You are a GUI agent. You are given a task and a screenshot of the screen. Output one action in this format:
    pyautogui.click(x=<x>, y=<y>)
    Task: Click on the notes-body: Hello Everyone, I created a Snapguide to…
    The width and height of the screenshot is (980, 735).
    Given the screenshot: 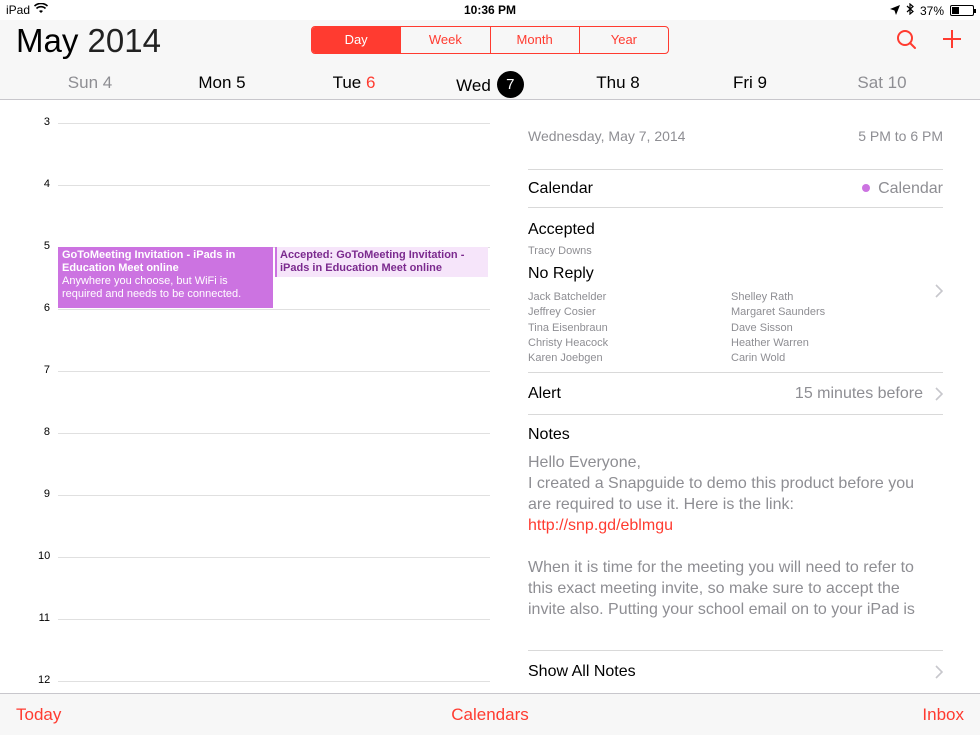 What is the action you would take?
    pyautogui.click(x=733, y=536)
    